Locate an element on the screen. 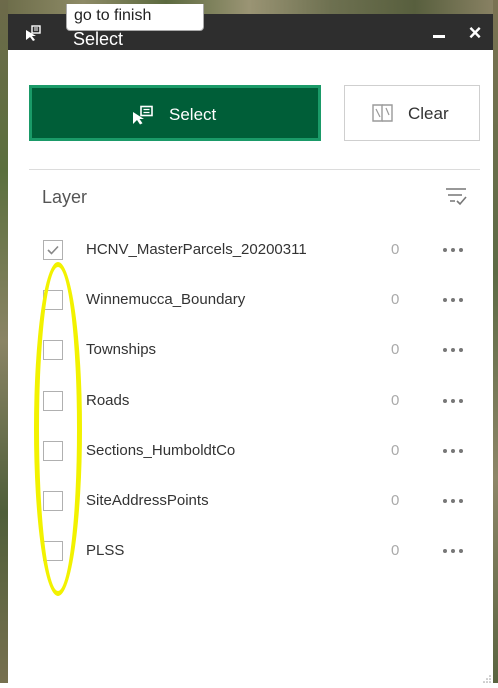 The width and height of the screenshot is (498, 688). map-background-left is located at coordinates (4, 341).